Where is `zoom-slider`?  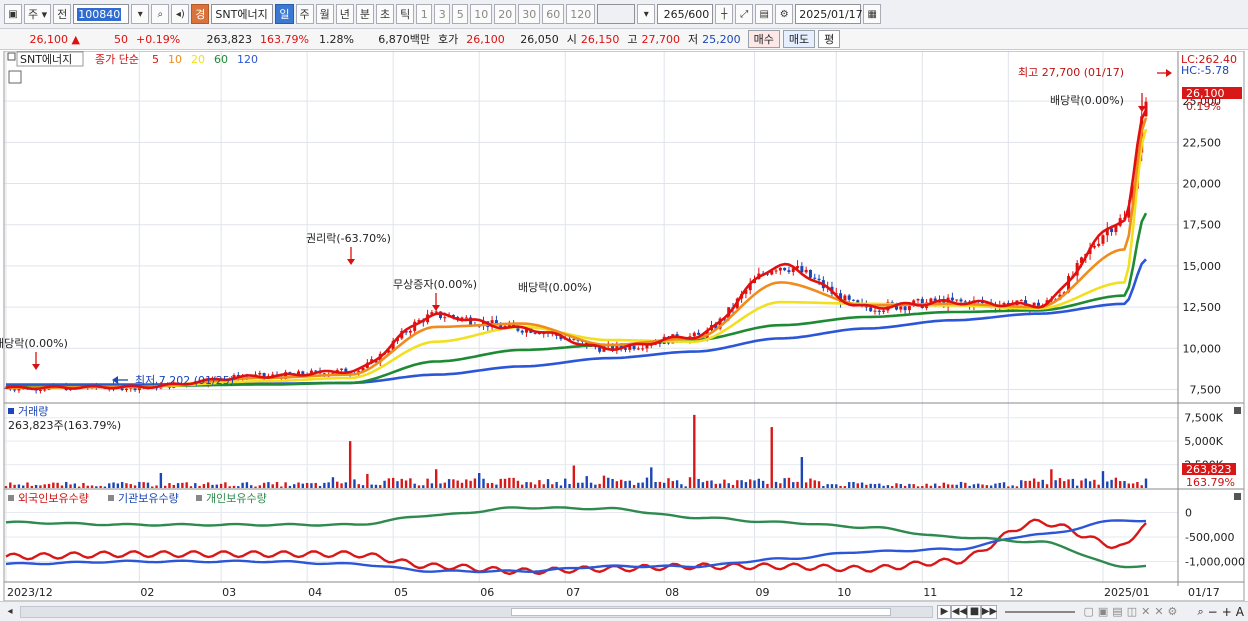
zoom-slider is located at coordinates (1040, 611).